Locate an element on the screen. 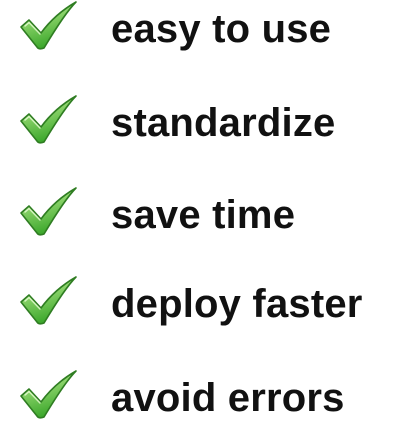 The image size is (397, 433). checklist-item-label: avoid errors is located at coordinates (228, 398).